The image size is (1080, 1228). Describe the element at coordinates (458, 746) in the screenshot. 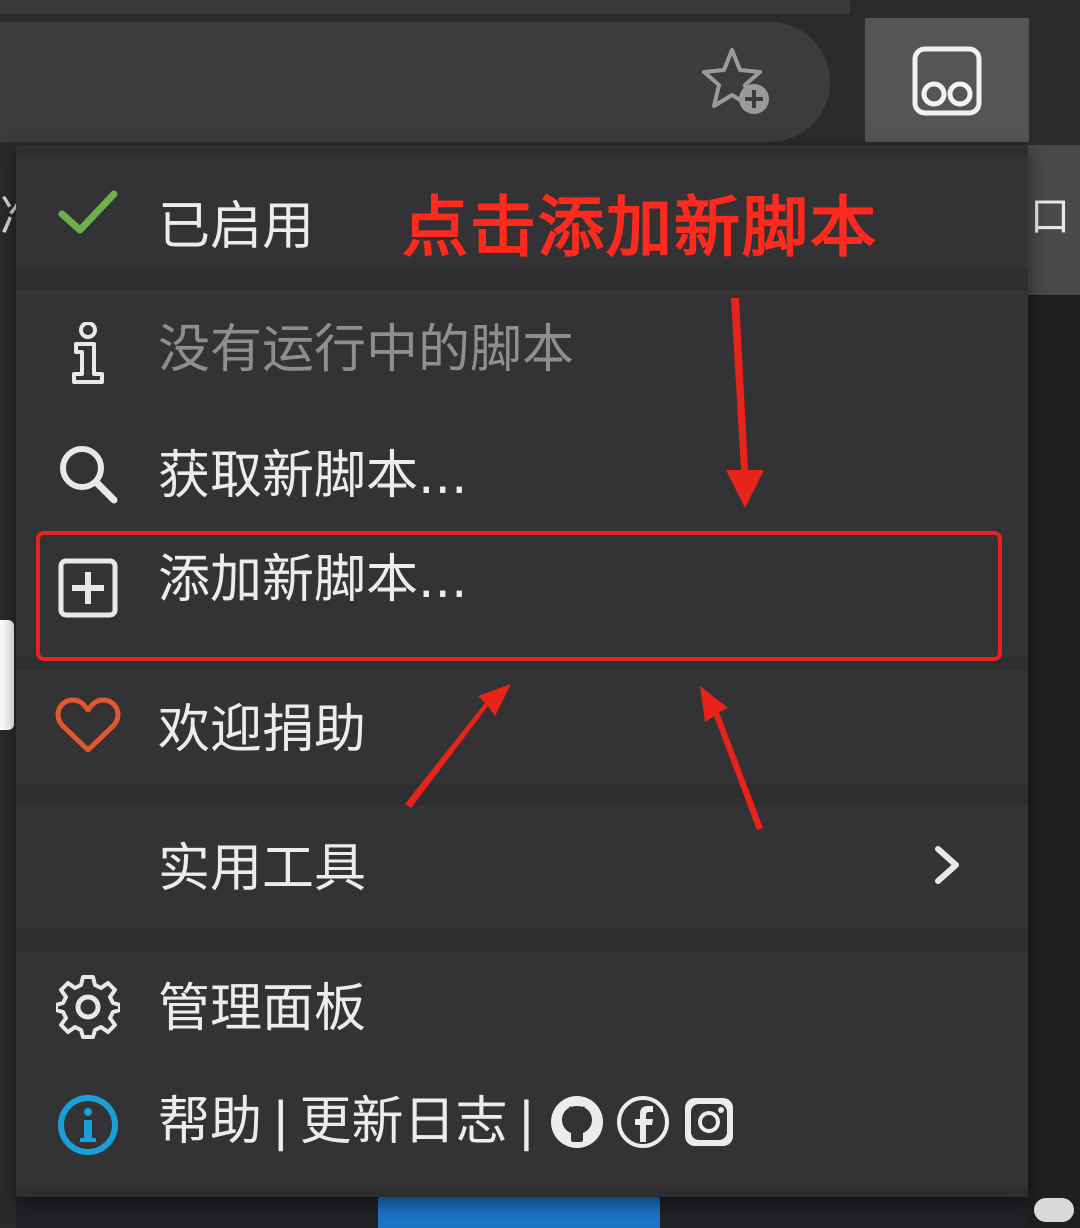

I see `annotation-arrow-up-left` at that location.